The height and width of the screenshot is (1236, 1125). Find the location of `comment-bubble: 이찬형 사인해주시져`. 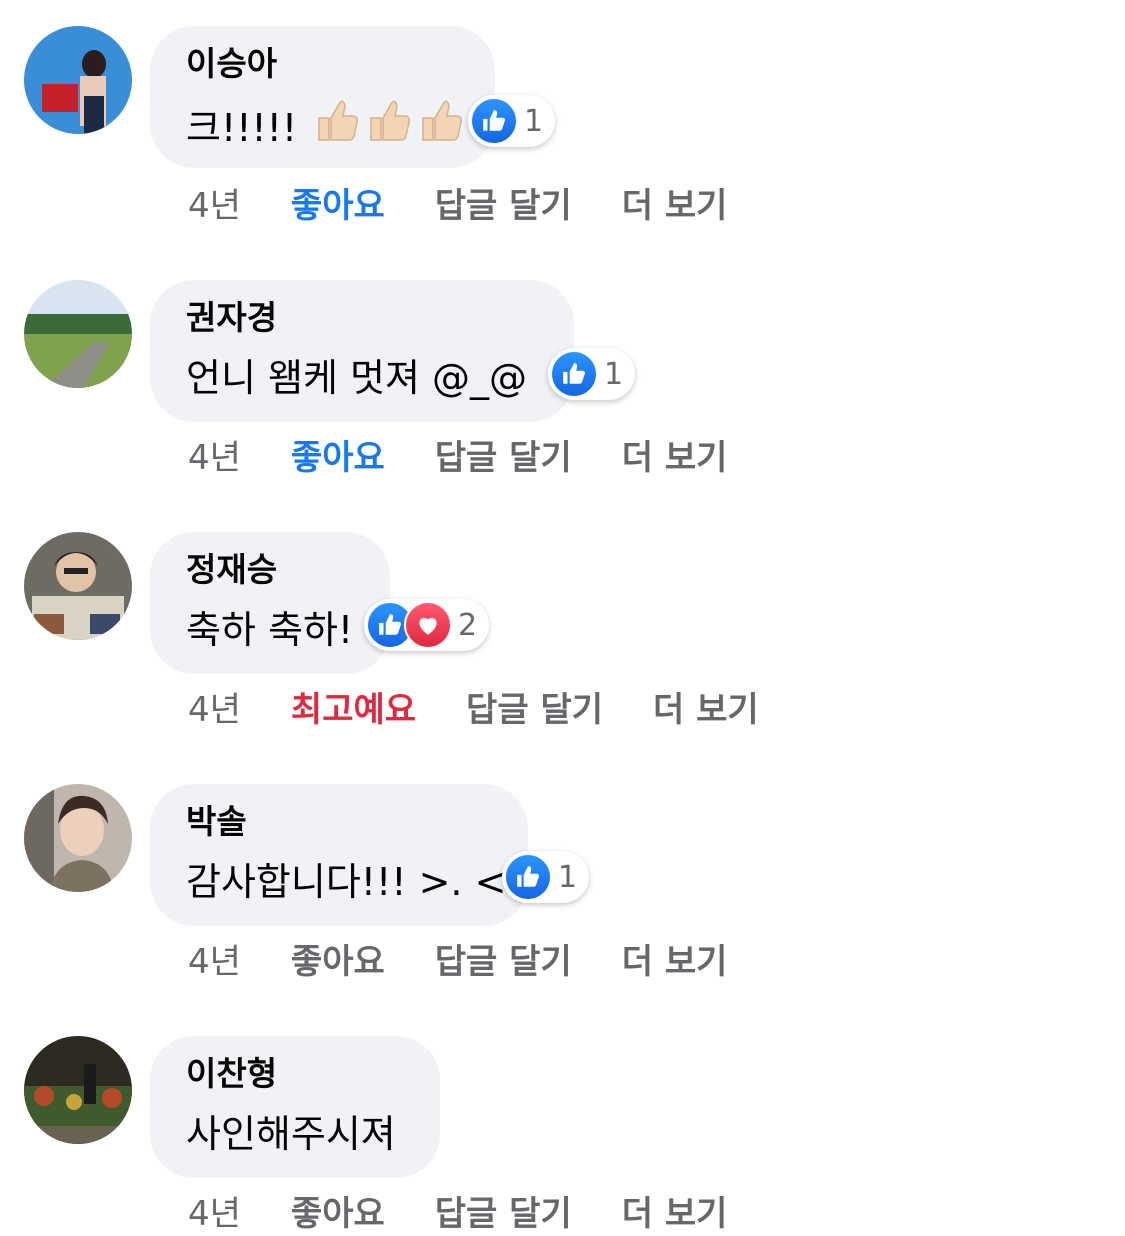

comment-bubble: 이찬형 사인해주시져 is located at coordinates (295, 1107).